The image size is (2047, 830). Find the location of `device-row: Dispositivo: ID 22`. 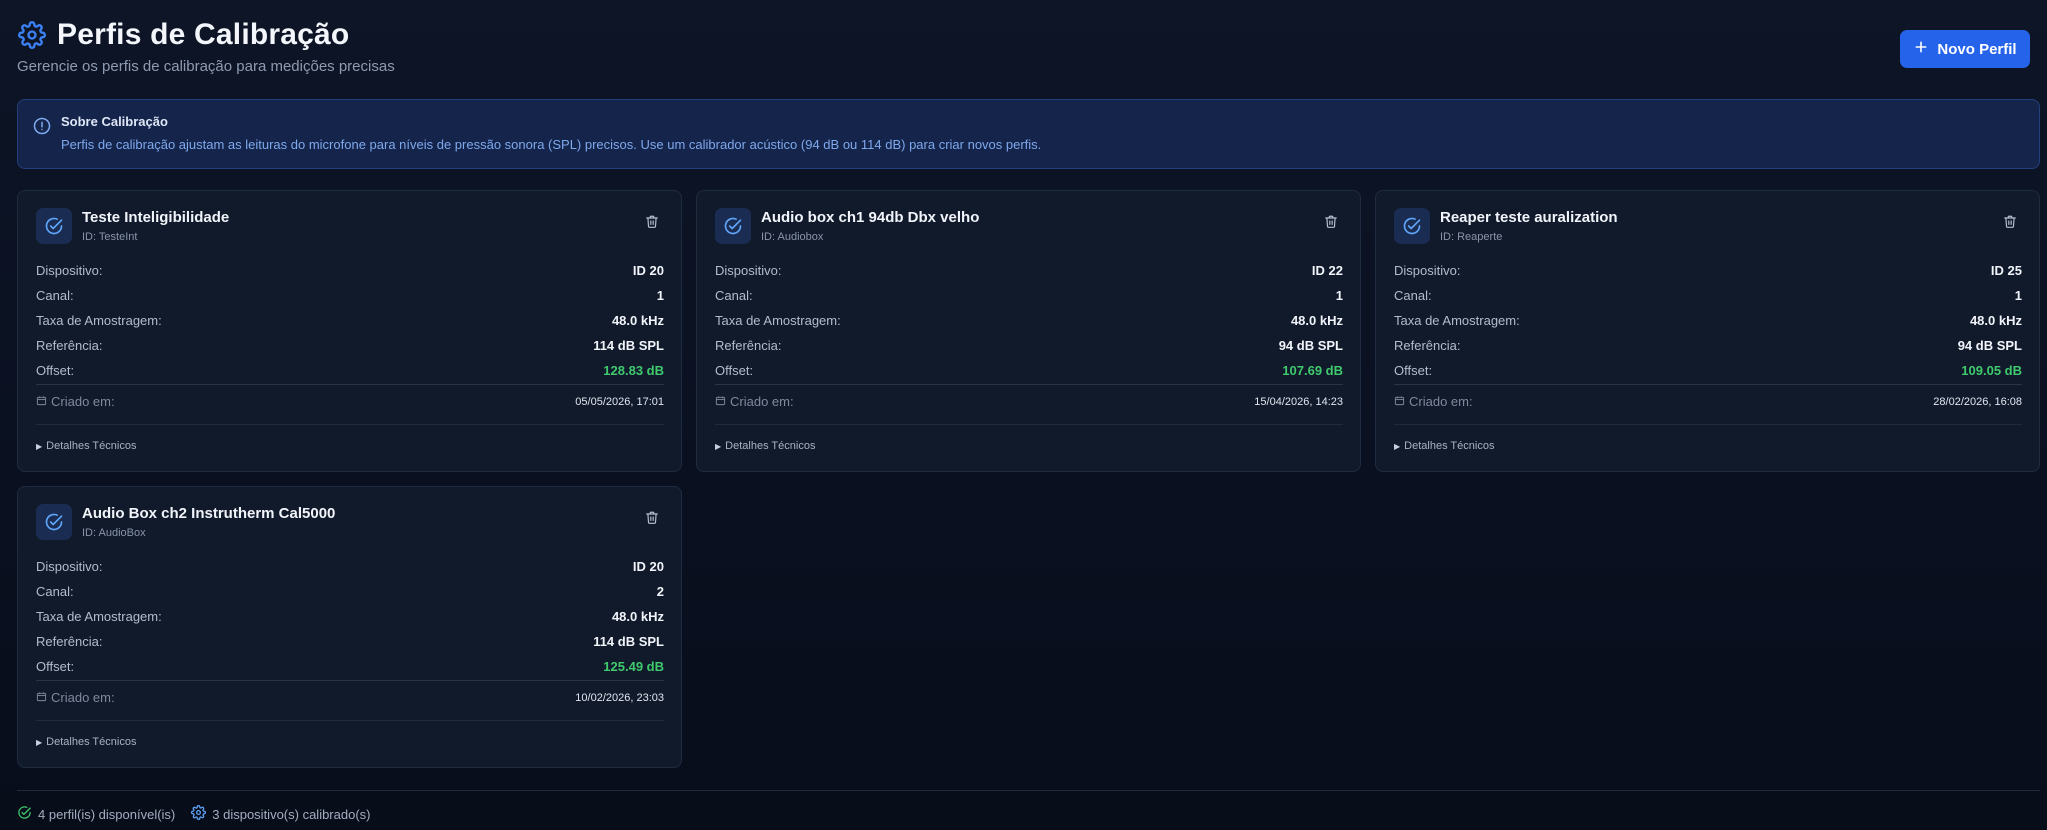

device-row: Dispositivo: ID 22 is located at coordinates (1029, 270).